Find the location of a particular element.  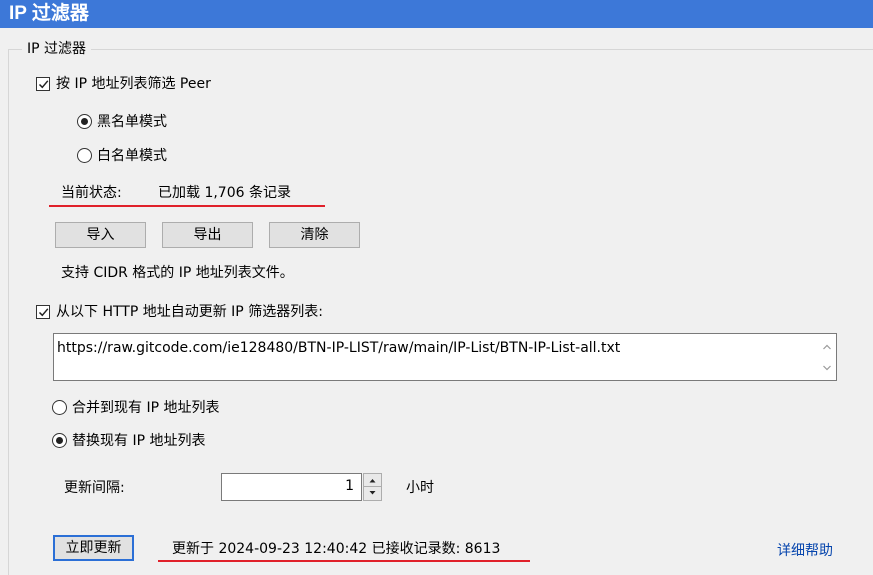

spin-up-button is located at coordinates (372, 480).